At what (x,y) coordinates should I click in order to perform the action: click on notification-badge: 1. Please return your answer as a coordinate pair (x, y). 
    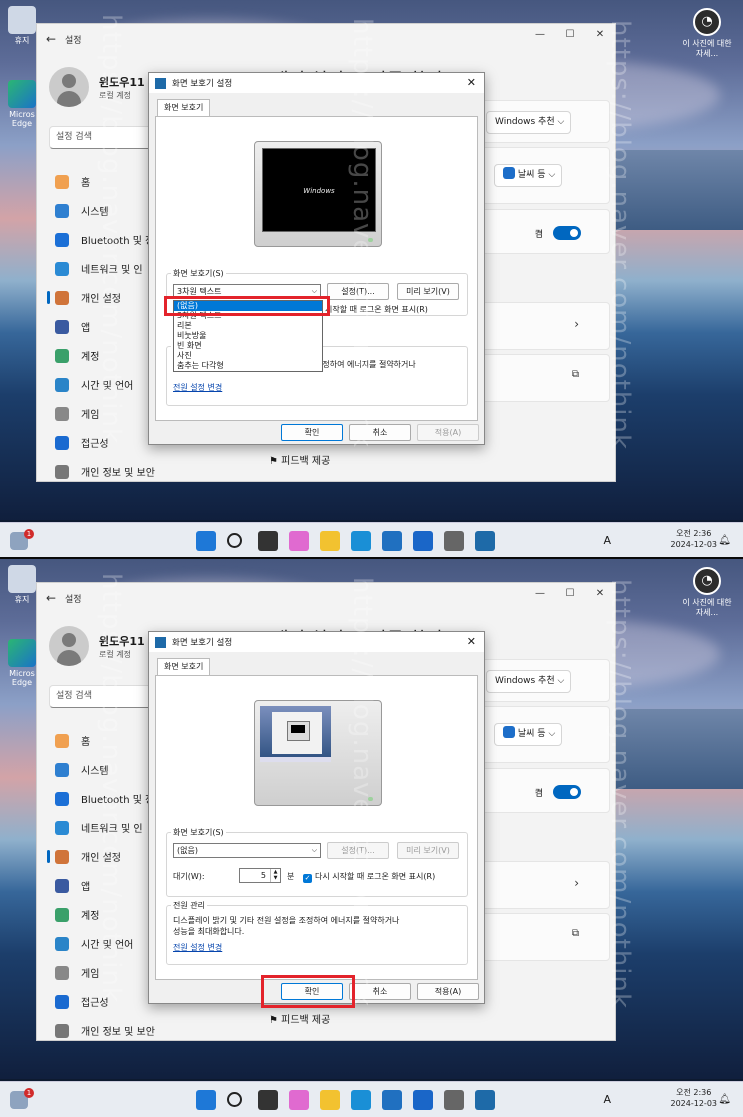
    Looking at the image, I should click on (29, 1093).